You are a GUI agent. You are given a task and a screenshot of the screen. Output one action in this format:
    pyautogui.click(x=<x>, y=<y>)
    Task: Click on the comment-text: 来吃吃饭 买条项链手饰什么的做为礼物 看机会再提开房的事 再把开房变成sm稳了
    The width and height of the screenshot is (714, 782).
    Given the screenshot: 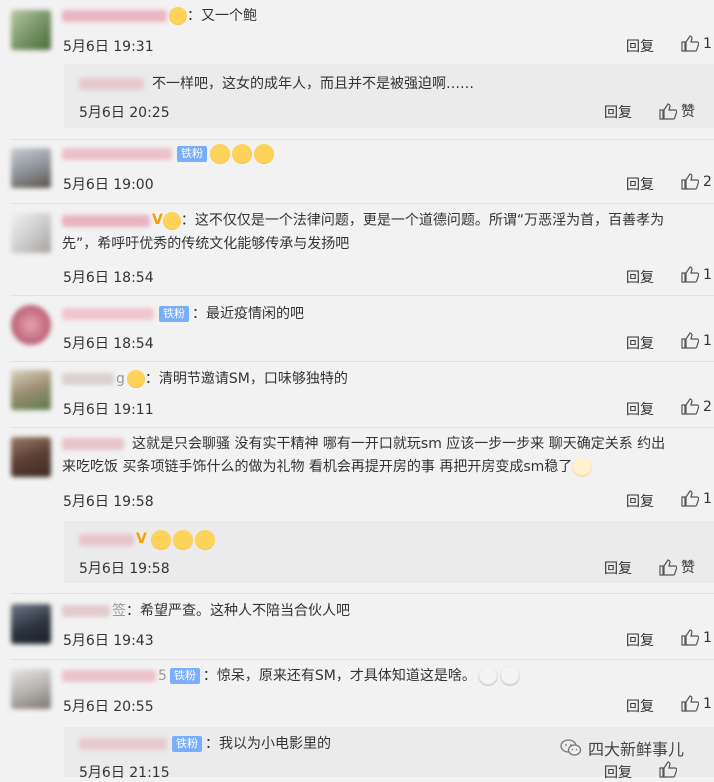 What is the action you would take?
    pyautogui.click(x=317, y=467)
    